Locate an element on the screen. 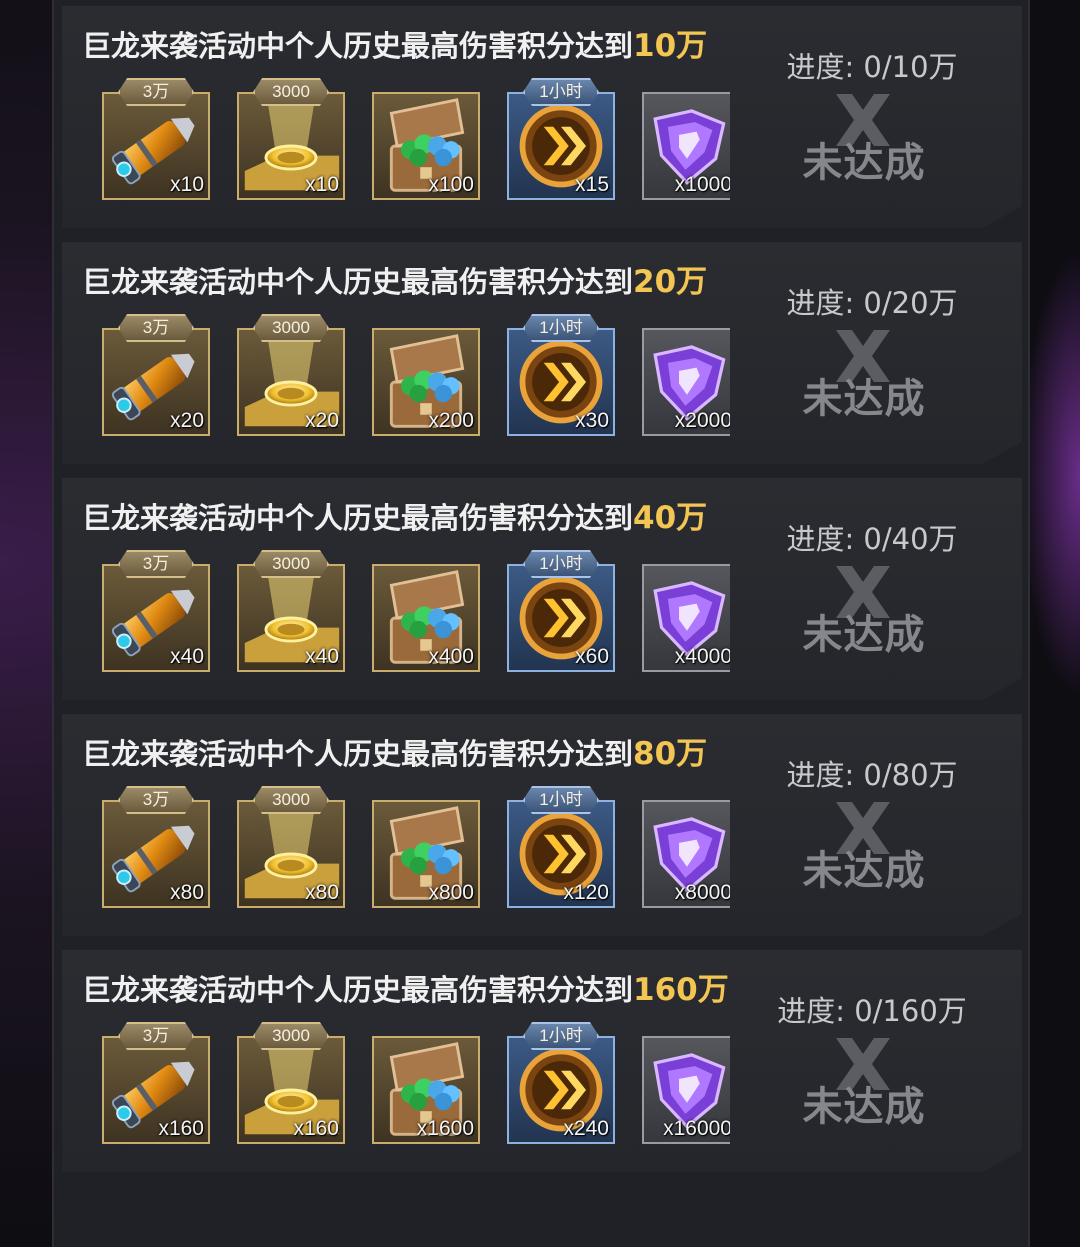 This screenshot has width=1080, height=1247. progress-text: 进度: 0/10万 is located at coordinates (872, 67).